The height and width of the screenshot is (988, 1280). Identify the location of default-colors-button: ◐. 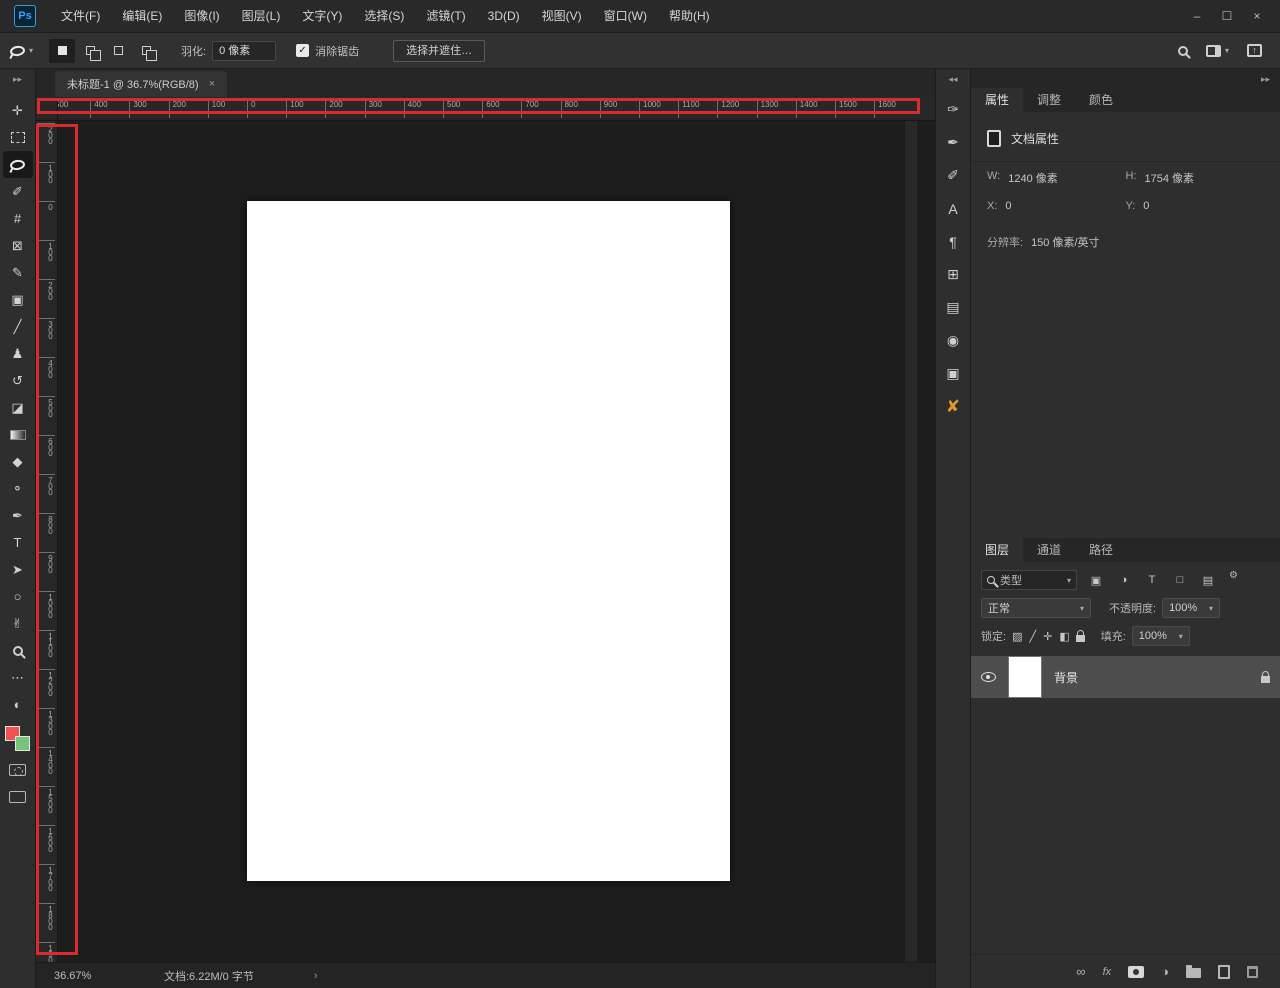
(18, 704).